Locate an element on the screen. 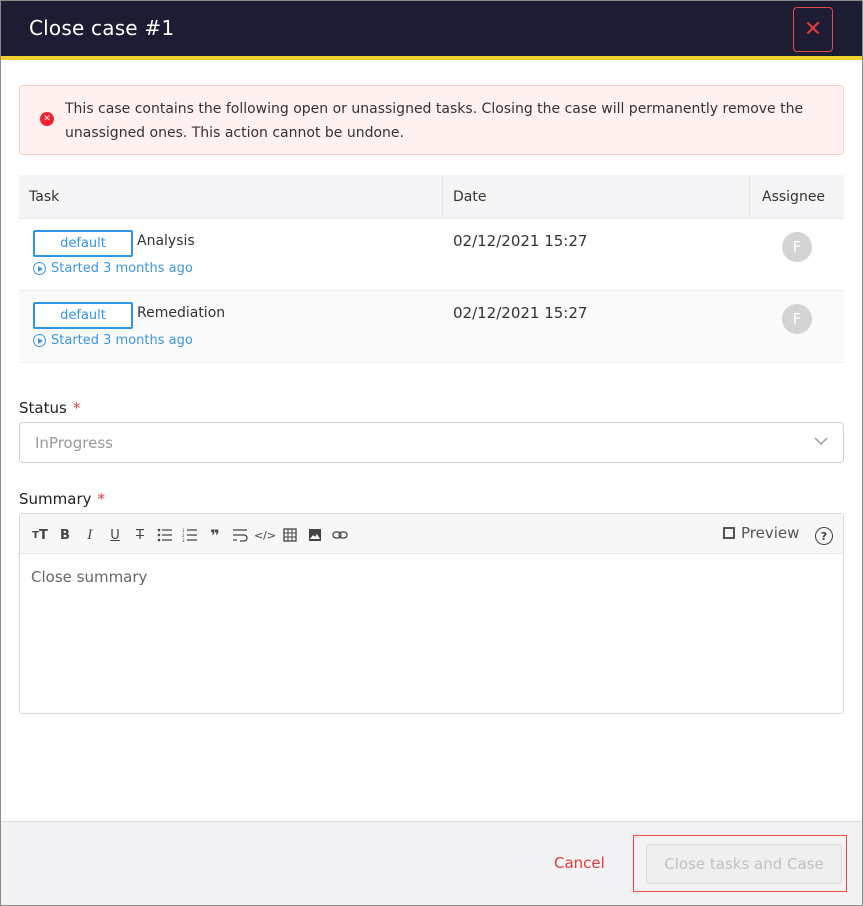  help-icon: ? is located at coordinates (824, 536).